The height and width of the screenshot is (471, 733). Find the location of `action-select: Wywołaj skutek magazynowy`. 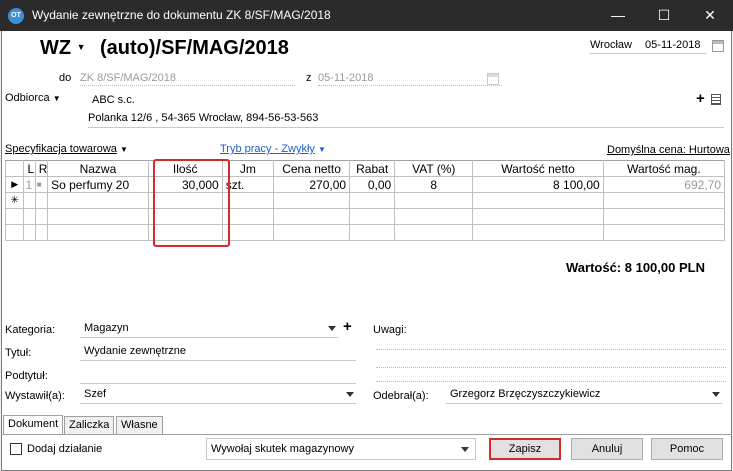

action-select: Wywołaj skutek magazynowy is located at coordinates (341, 449).